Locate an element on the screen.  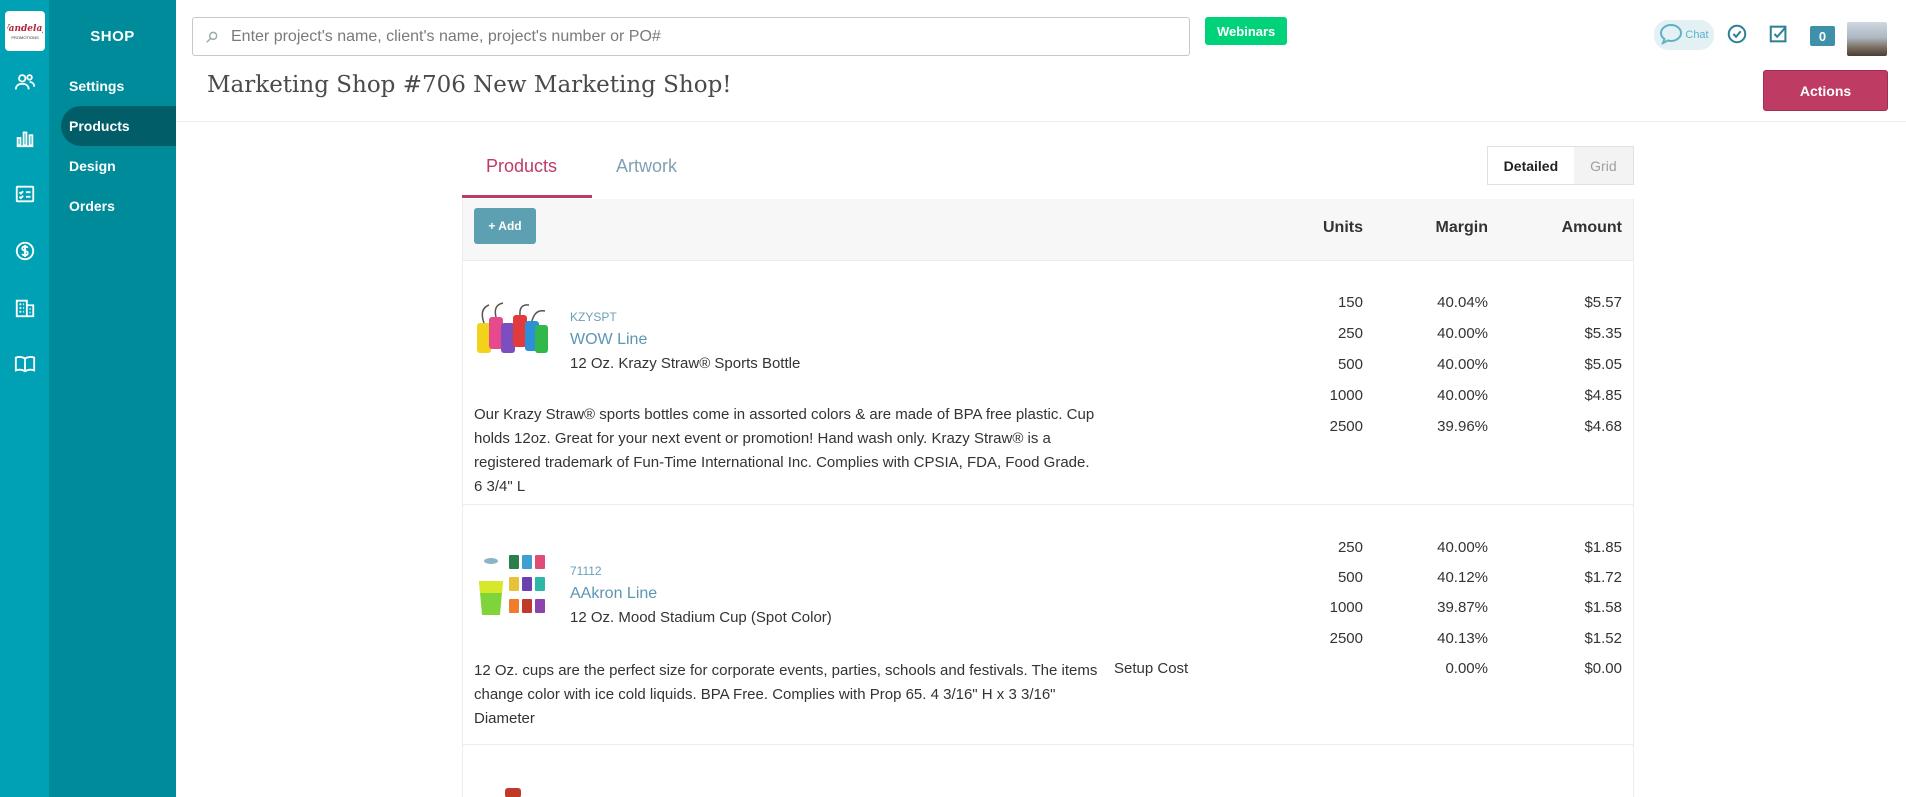
dollar-icon is located at coordinates (25, 251).